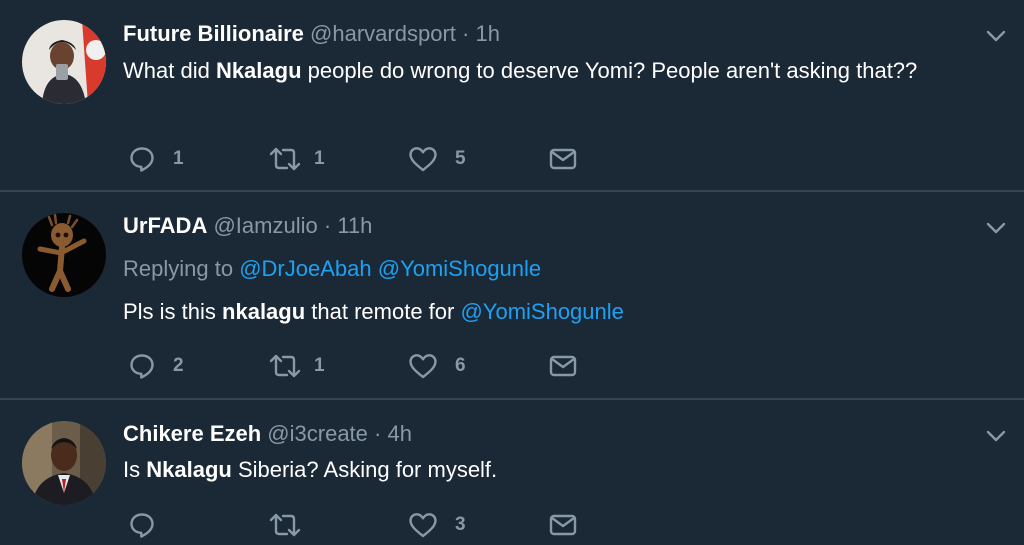 The height and width of the screenshot is (545, 1024). Describe the element at coordinates (460, 158) in the screenshot. I see `like-count: 5` at that location.